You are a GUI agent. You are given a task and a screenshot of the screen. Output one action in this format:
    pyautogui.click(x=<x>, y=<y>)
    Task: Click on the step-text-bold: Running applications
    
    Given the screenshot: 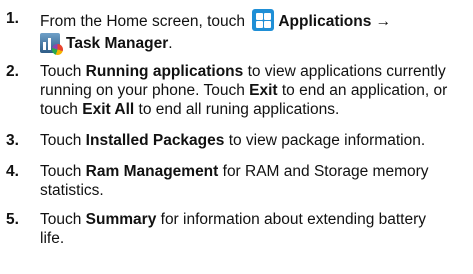 What is the action you would take?
    pyautogui.click(x=164, y=71)
    